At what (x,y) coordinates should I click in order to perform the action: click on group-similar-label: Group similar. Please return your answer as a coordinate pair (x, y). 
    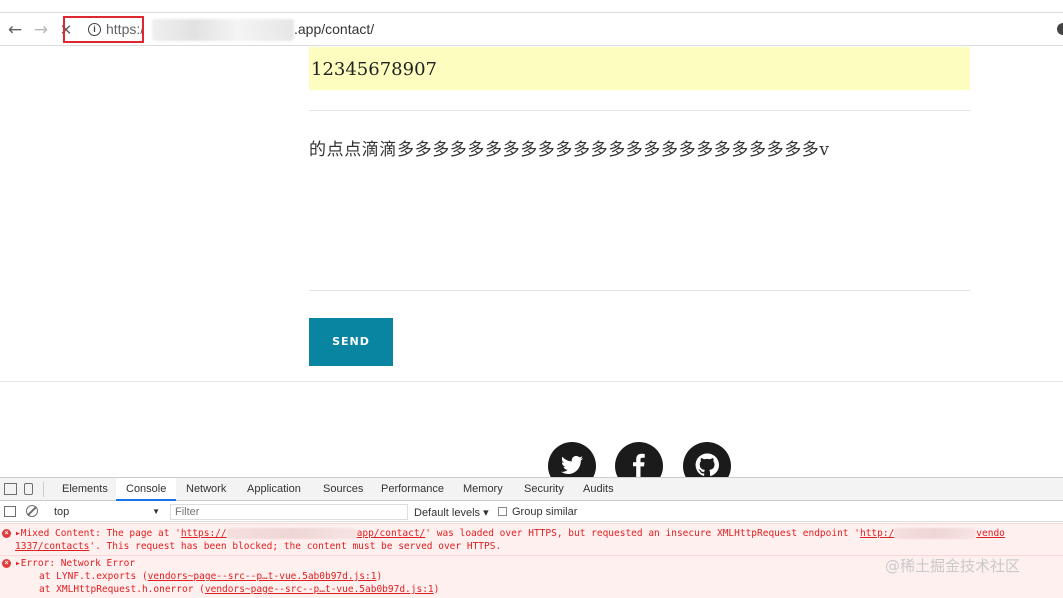
    Looking at the image, I should click on (545, 512).